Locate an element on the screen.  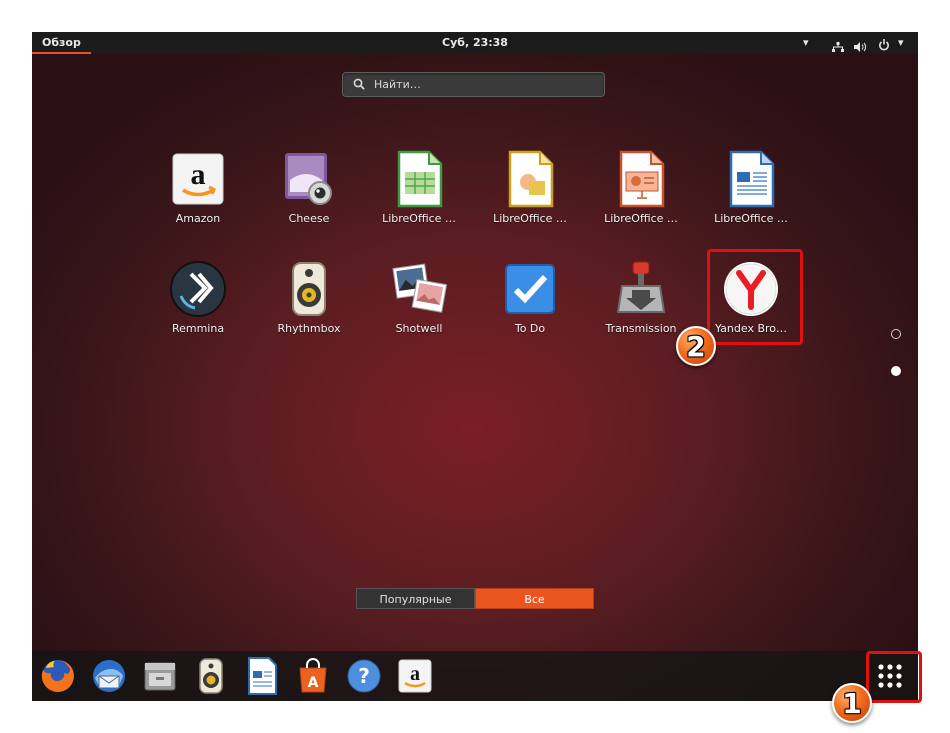
view-switcher: Популярные Все is located at coordinates (475, 598).